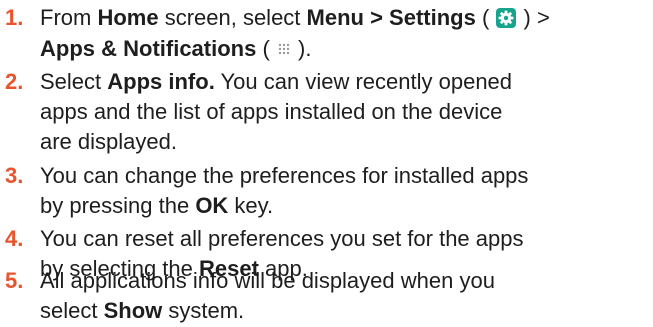 Image resolution: width=653 pixels, height=327 pixels. Describe the element at coordinates (232, 17) in the screenshot. I see `text: screen, select` at that location.